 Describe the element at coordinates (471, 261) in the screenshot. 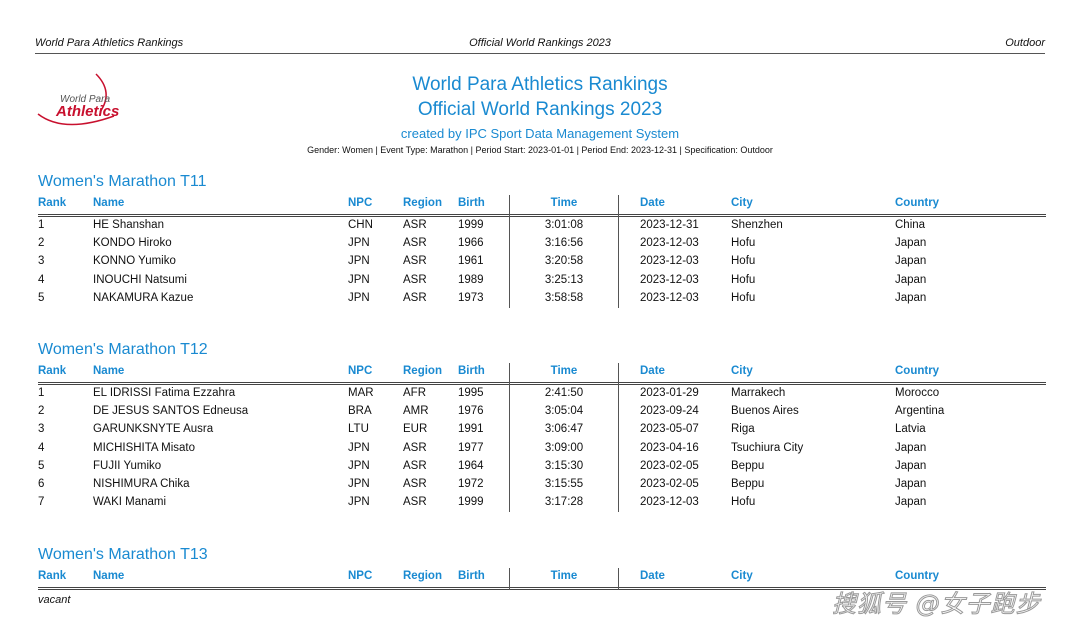

I see `table-cell: 1961` at that location.